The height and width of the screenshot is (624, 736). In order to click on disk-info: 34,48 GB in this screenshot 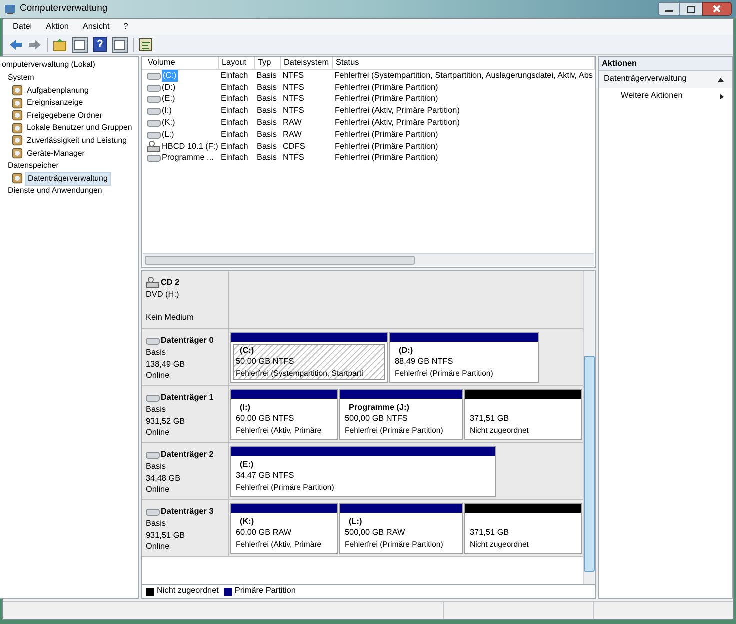, I will do `click(164, 478)`.